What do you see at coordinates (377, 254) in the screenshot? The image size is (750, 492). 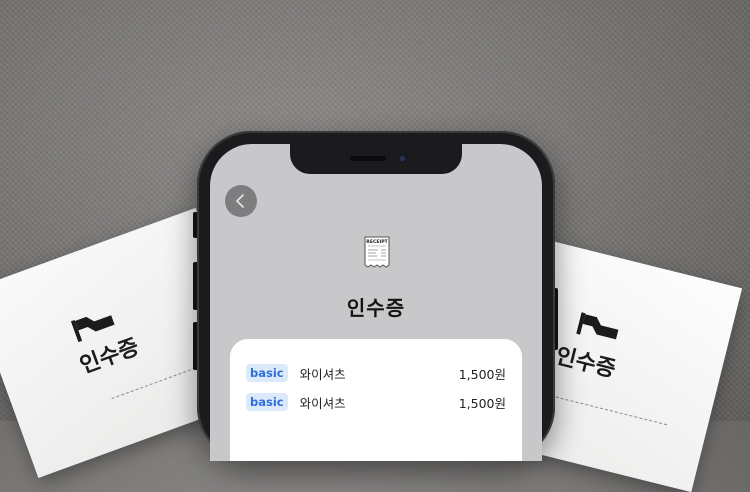 I see `receipt-icon: RECEIPT` at bounding box center [377, 254].